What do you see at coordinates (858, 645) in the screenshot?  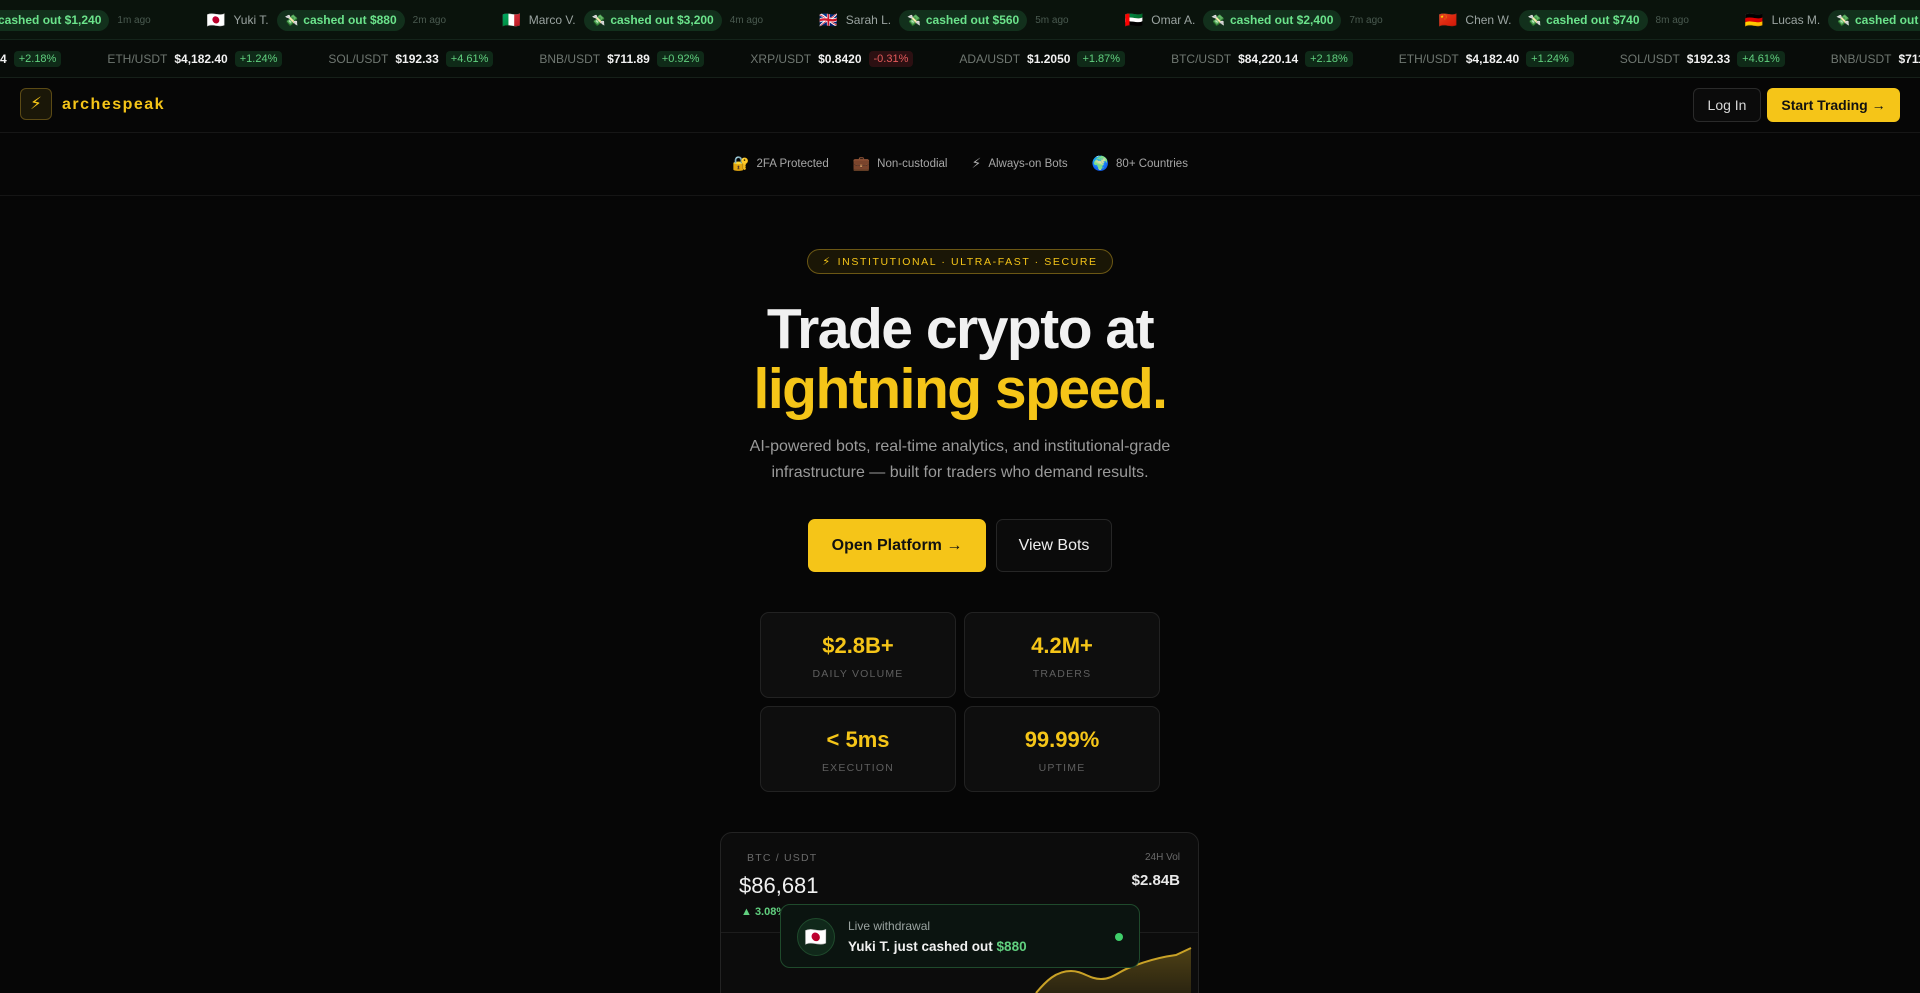 I see `stat-value: $2.8B+` at bounding box center [858, 645].